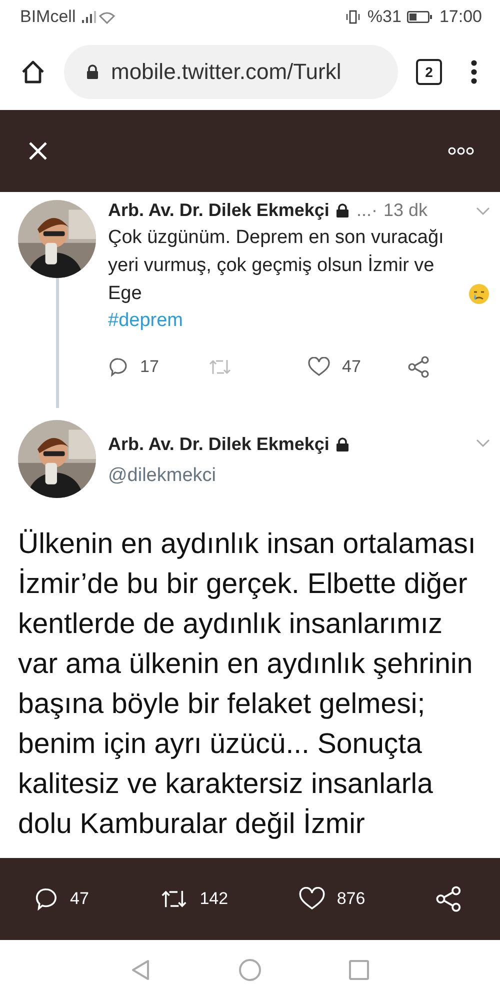  I want to click on tweet-text: Çok üzgünüm. Deprem en son vuracağı yeri vurmuş, çok geçmiş olsun İzmir ve Ege, so click(276, 266).